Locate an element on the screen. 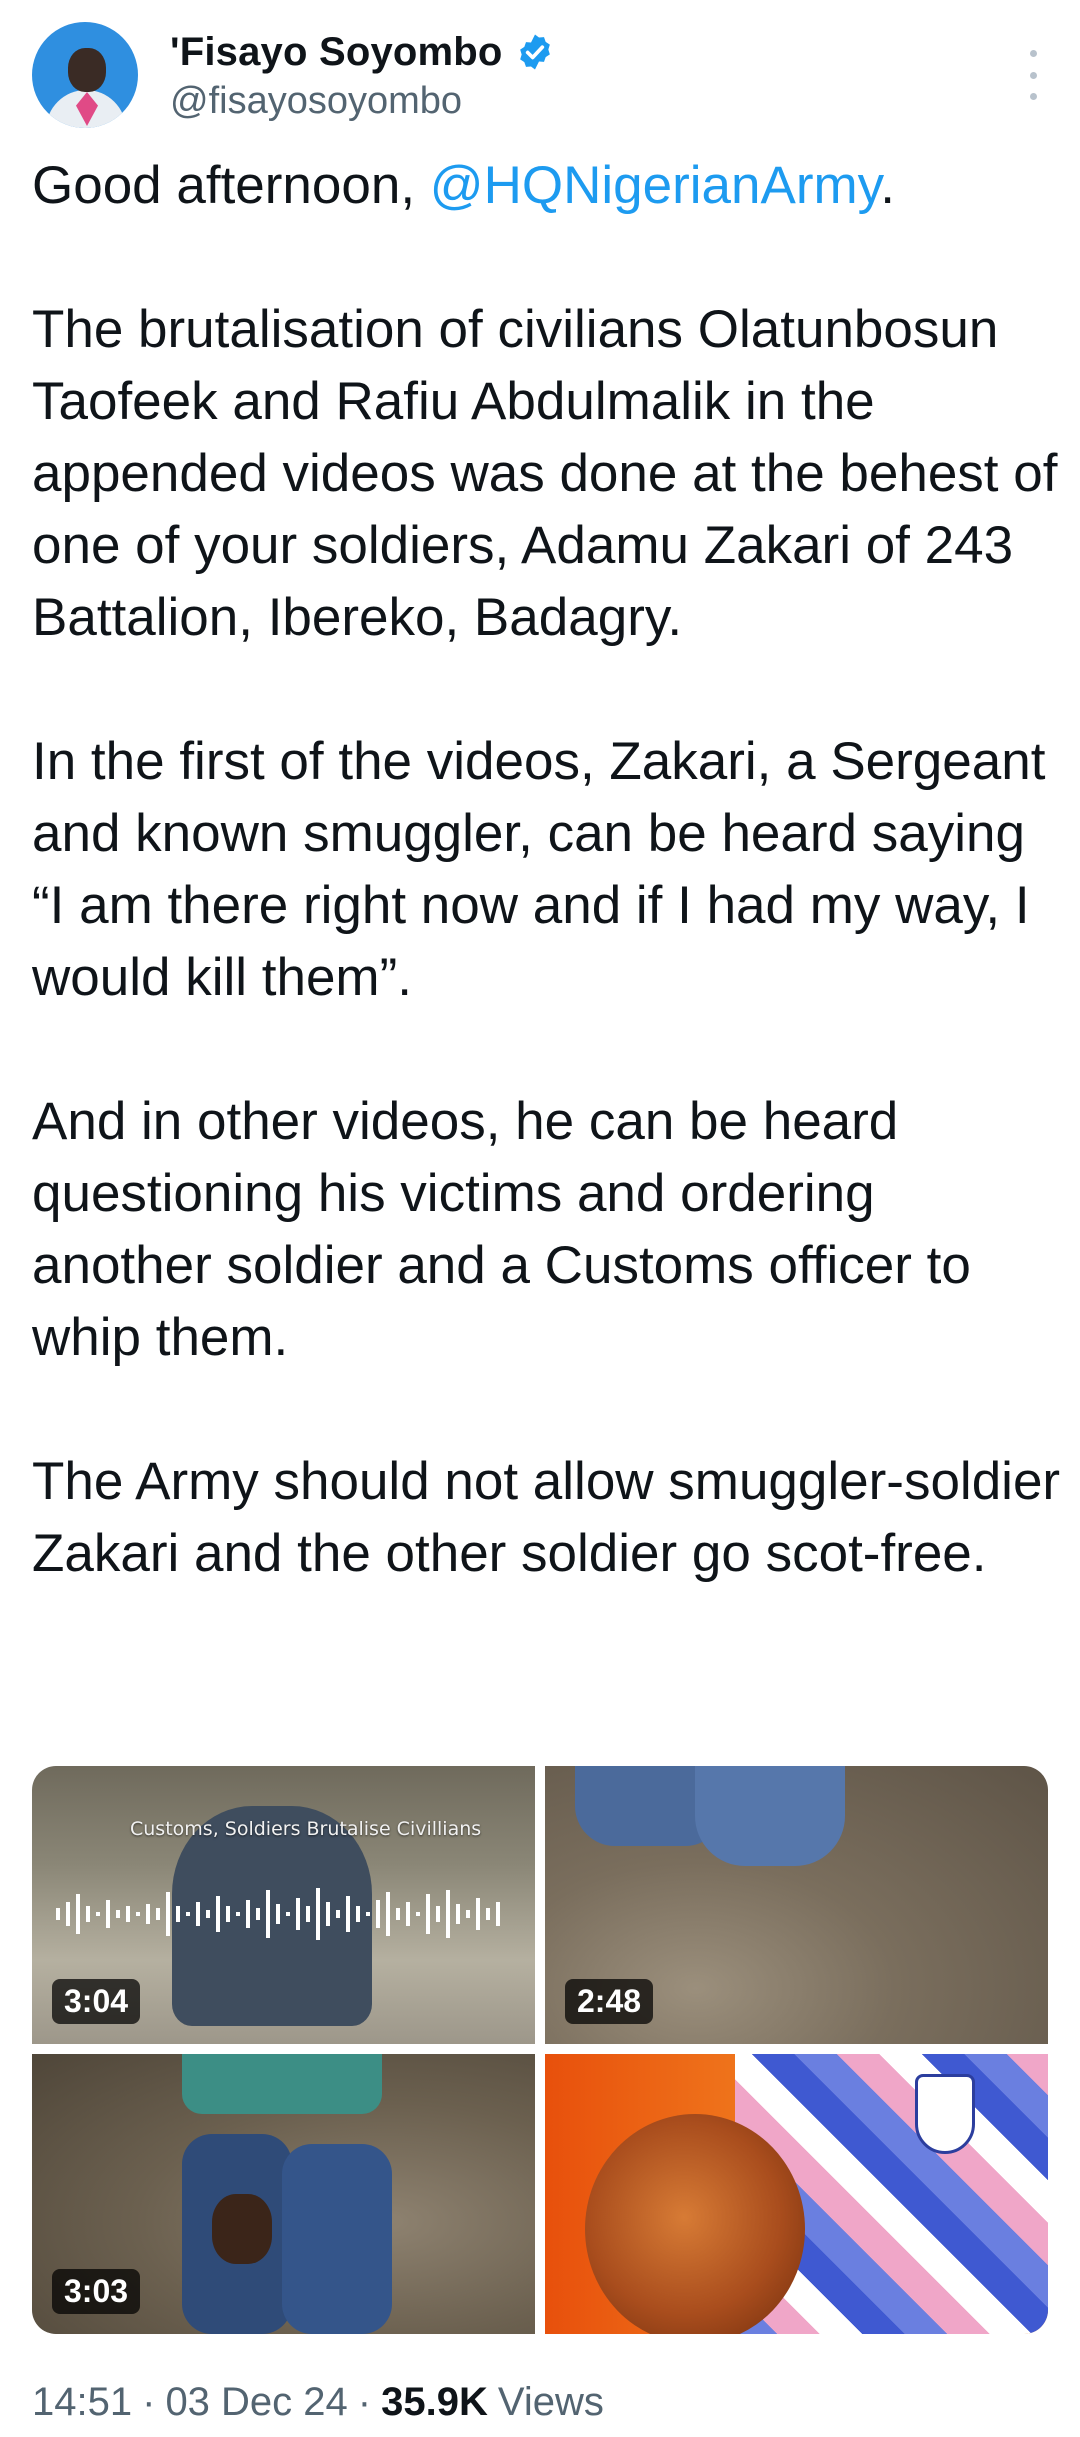 The image size is (1080, 2437). tweet-header: 'Fisayo Soyombo @fisayosoyombo is located at coordinates (540, 77).